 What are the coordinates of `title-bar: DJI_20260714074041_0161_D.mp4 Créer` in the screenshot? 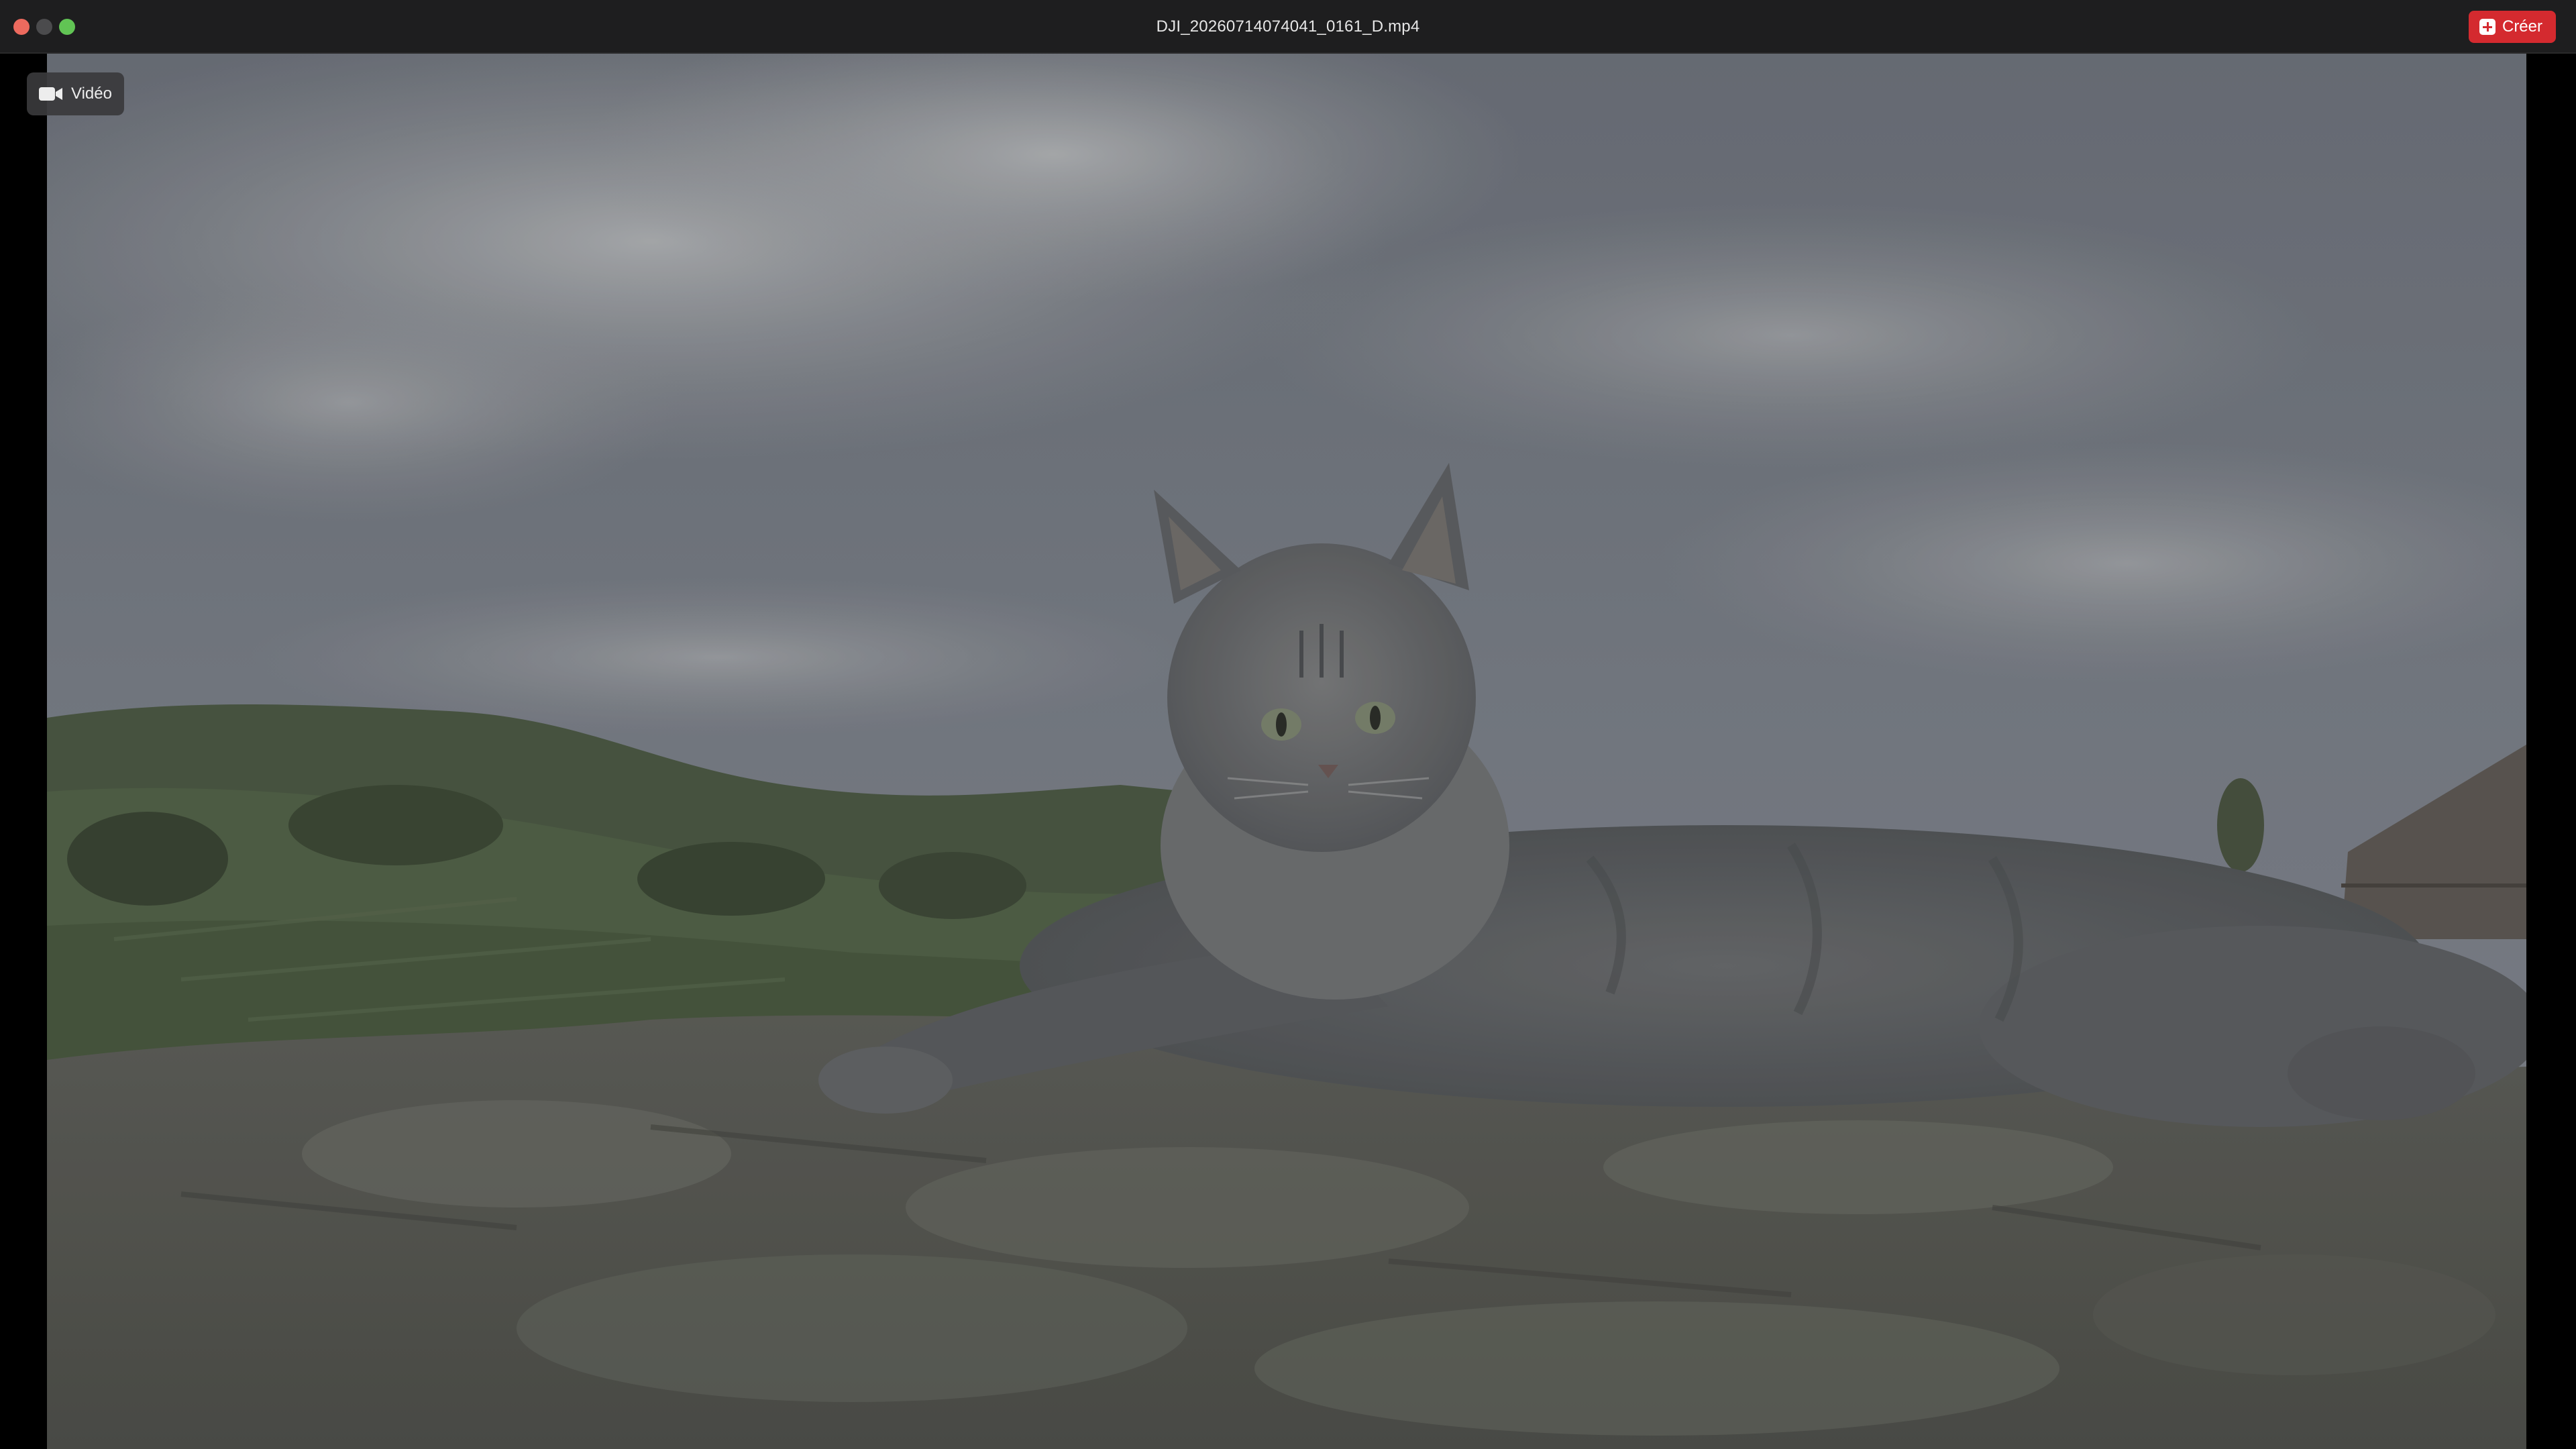 It's located at (1288, 27).